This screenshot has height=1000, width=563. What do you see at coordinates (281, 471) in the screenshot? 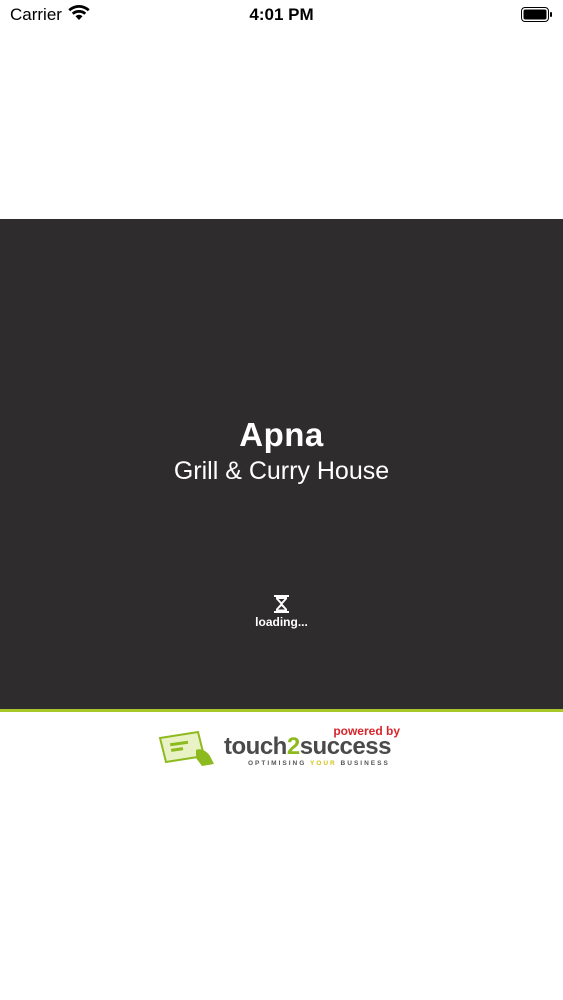
I see `restaurant-subtitle: Grill & Curry House` at bounding box center [281, 471].